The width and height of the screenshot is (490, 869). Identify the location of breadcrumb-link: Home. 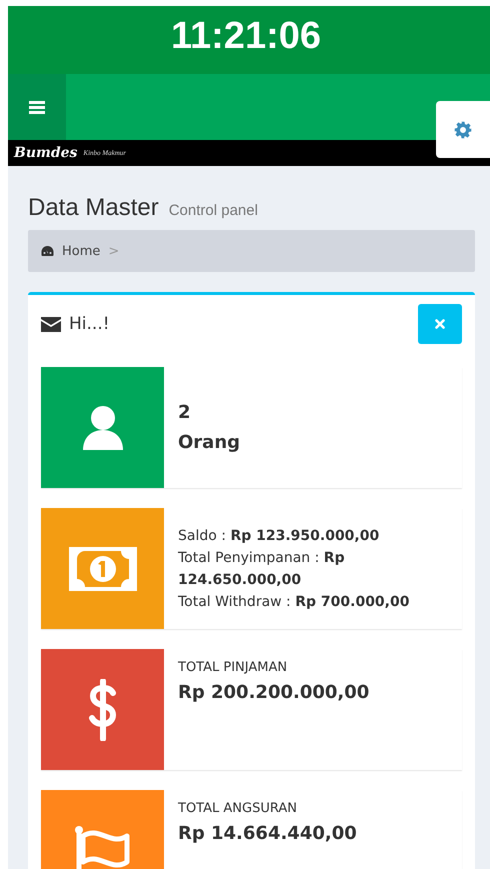
(81, 251).